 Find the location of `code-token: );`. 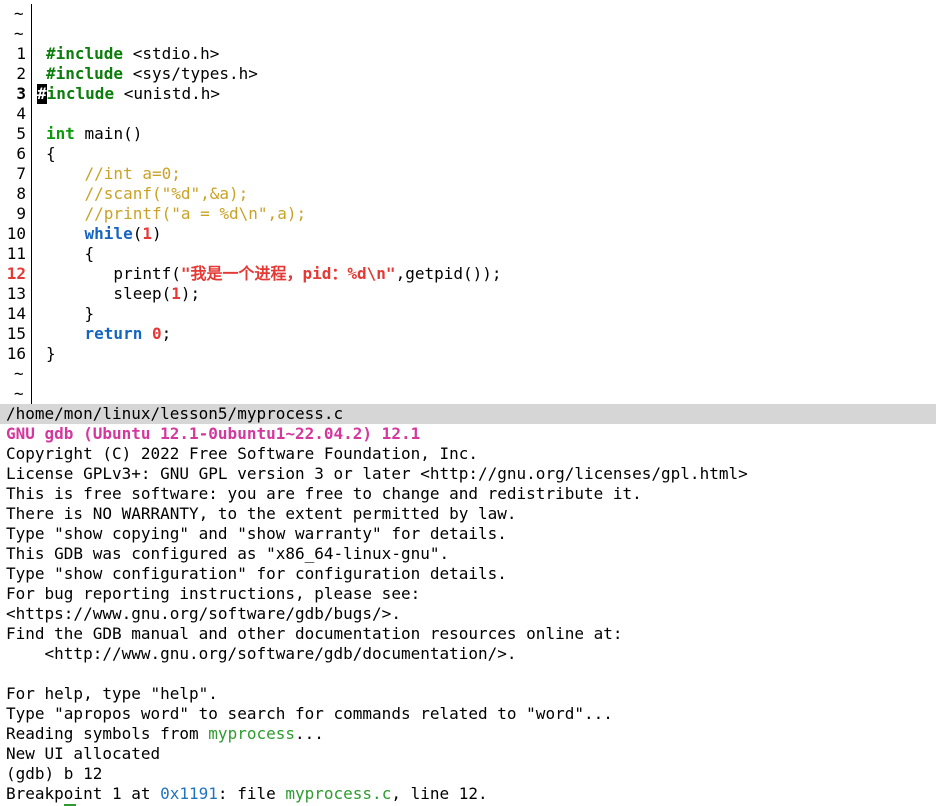

code-token: ); is located at coordinates (190, 293).